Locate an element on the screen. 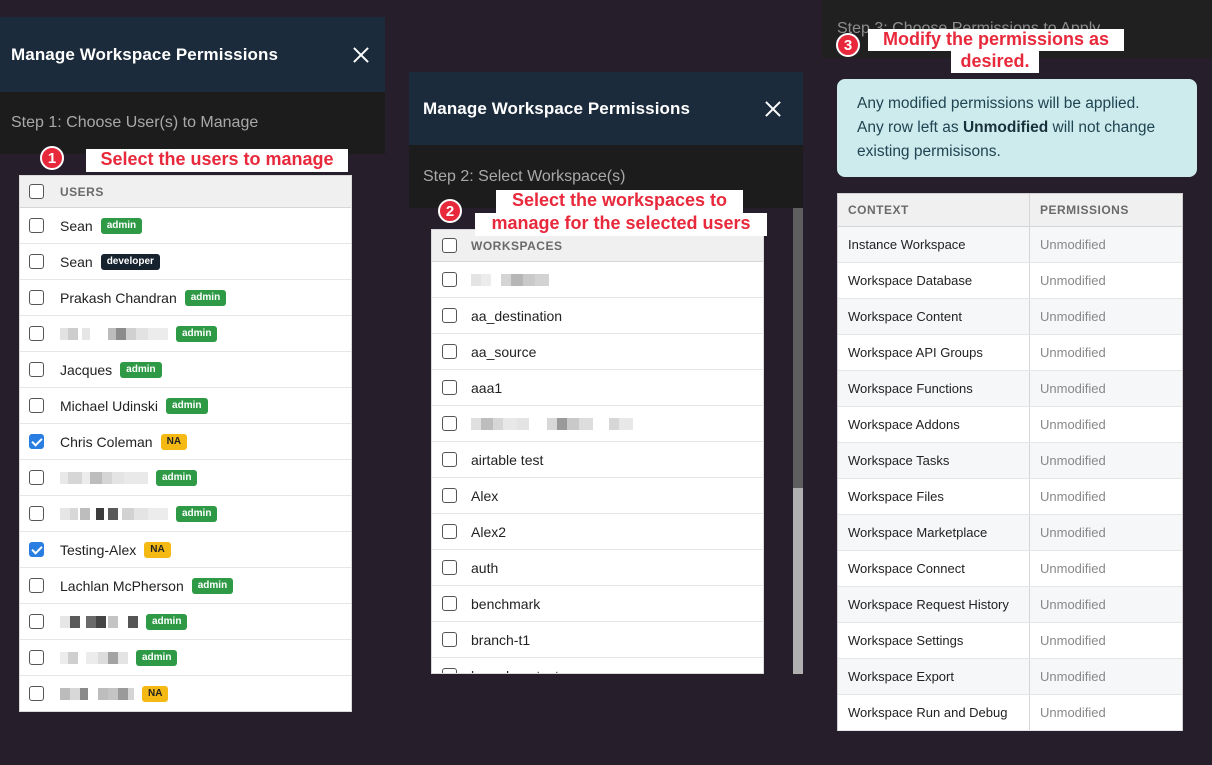 This screenshot has height=765, width=1212. permission-row: Workspace Request History Unmodified is located at coordinates (1010, 605).